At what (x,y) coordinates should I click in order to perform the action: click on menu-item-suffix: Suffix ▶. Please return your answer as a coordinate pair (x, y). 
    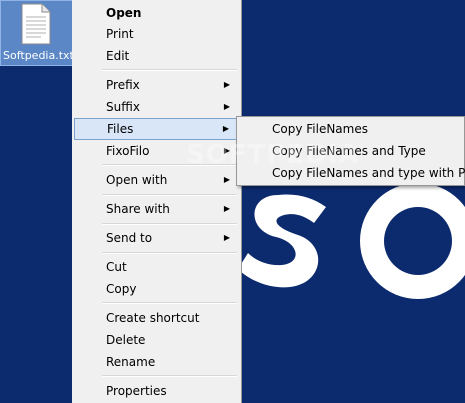
    Looking at the image, I should click on (156, 107).